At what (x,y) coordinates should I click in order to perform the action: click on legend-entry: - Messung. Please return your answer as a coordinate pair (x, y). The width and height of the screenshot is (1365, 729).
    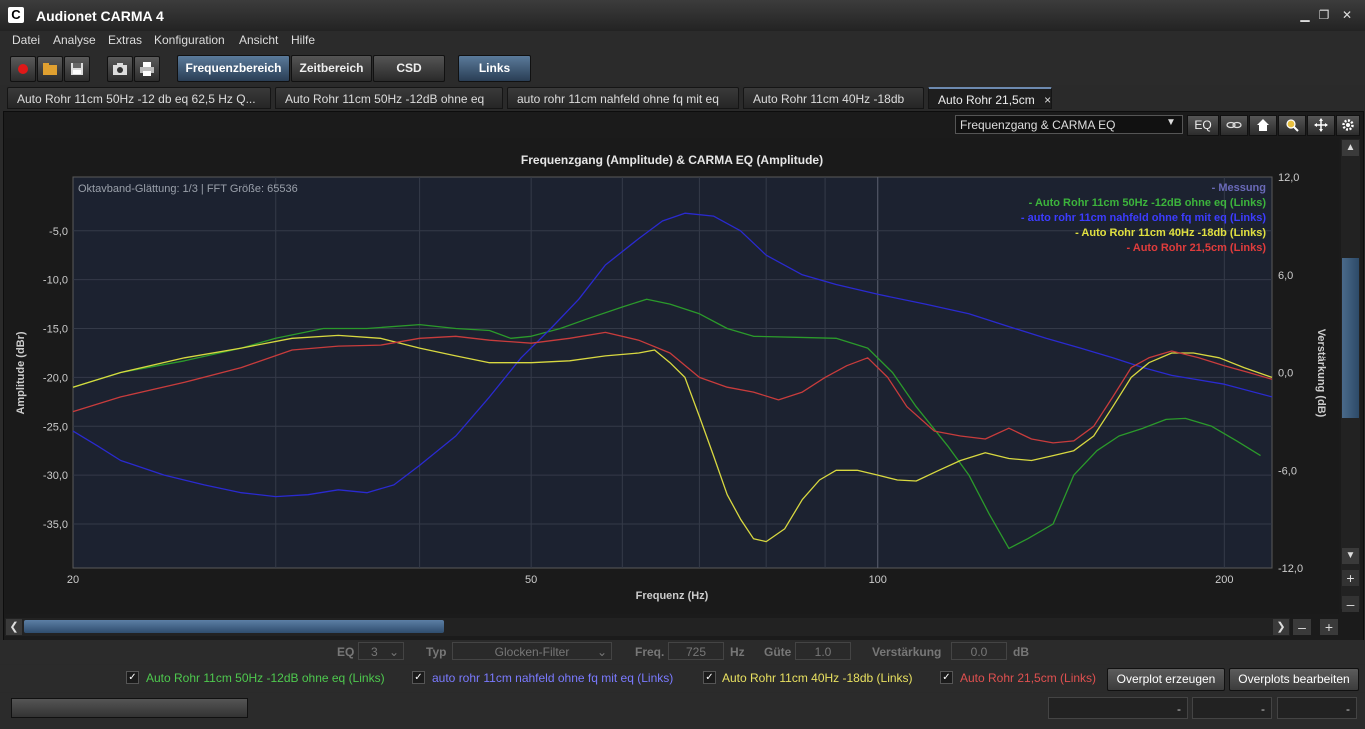
    Looking at the image, I should click on (1239, 188).